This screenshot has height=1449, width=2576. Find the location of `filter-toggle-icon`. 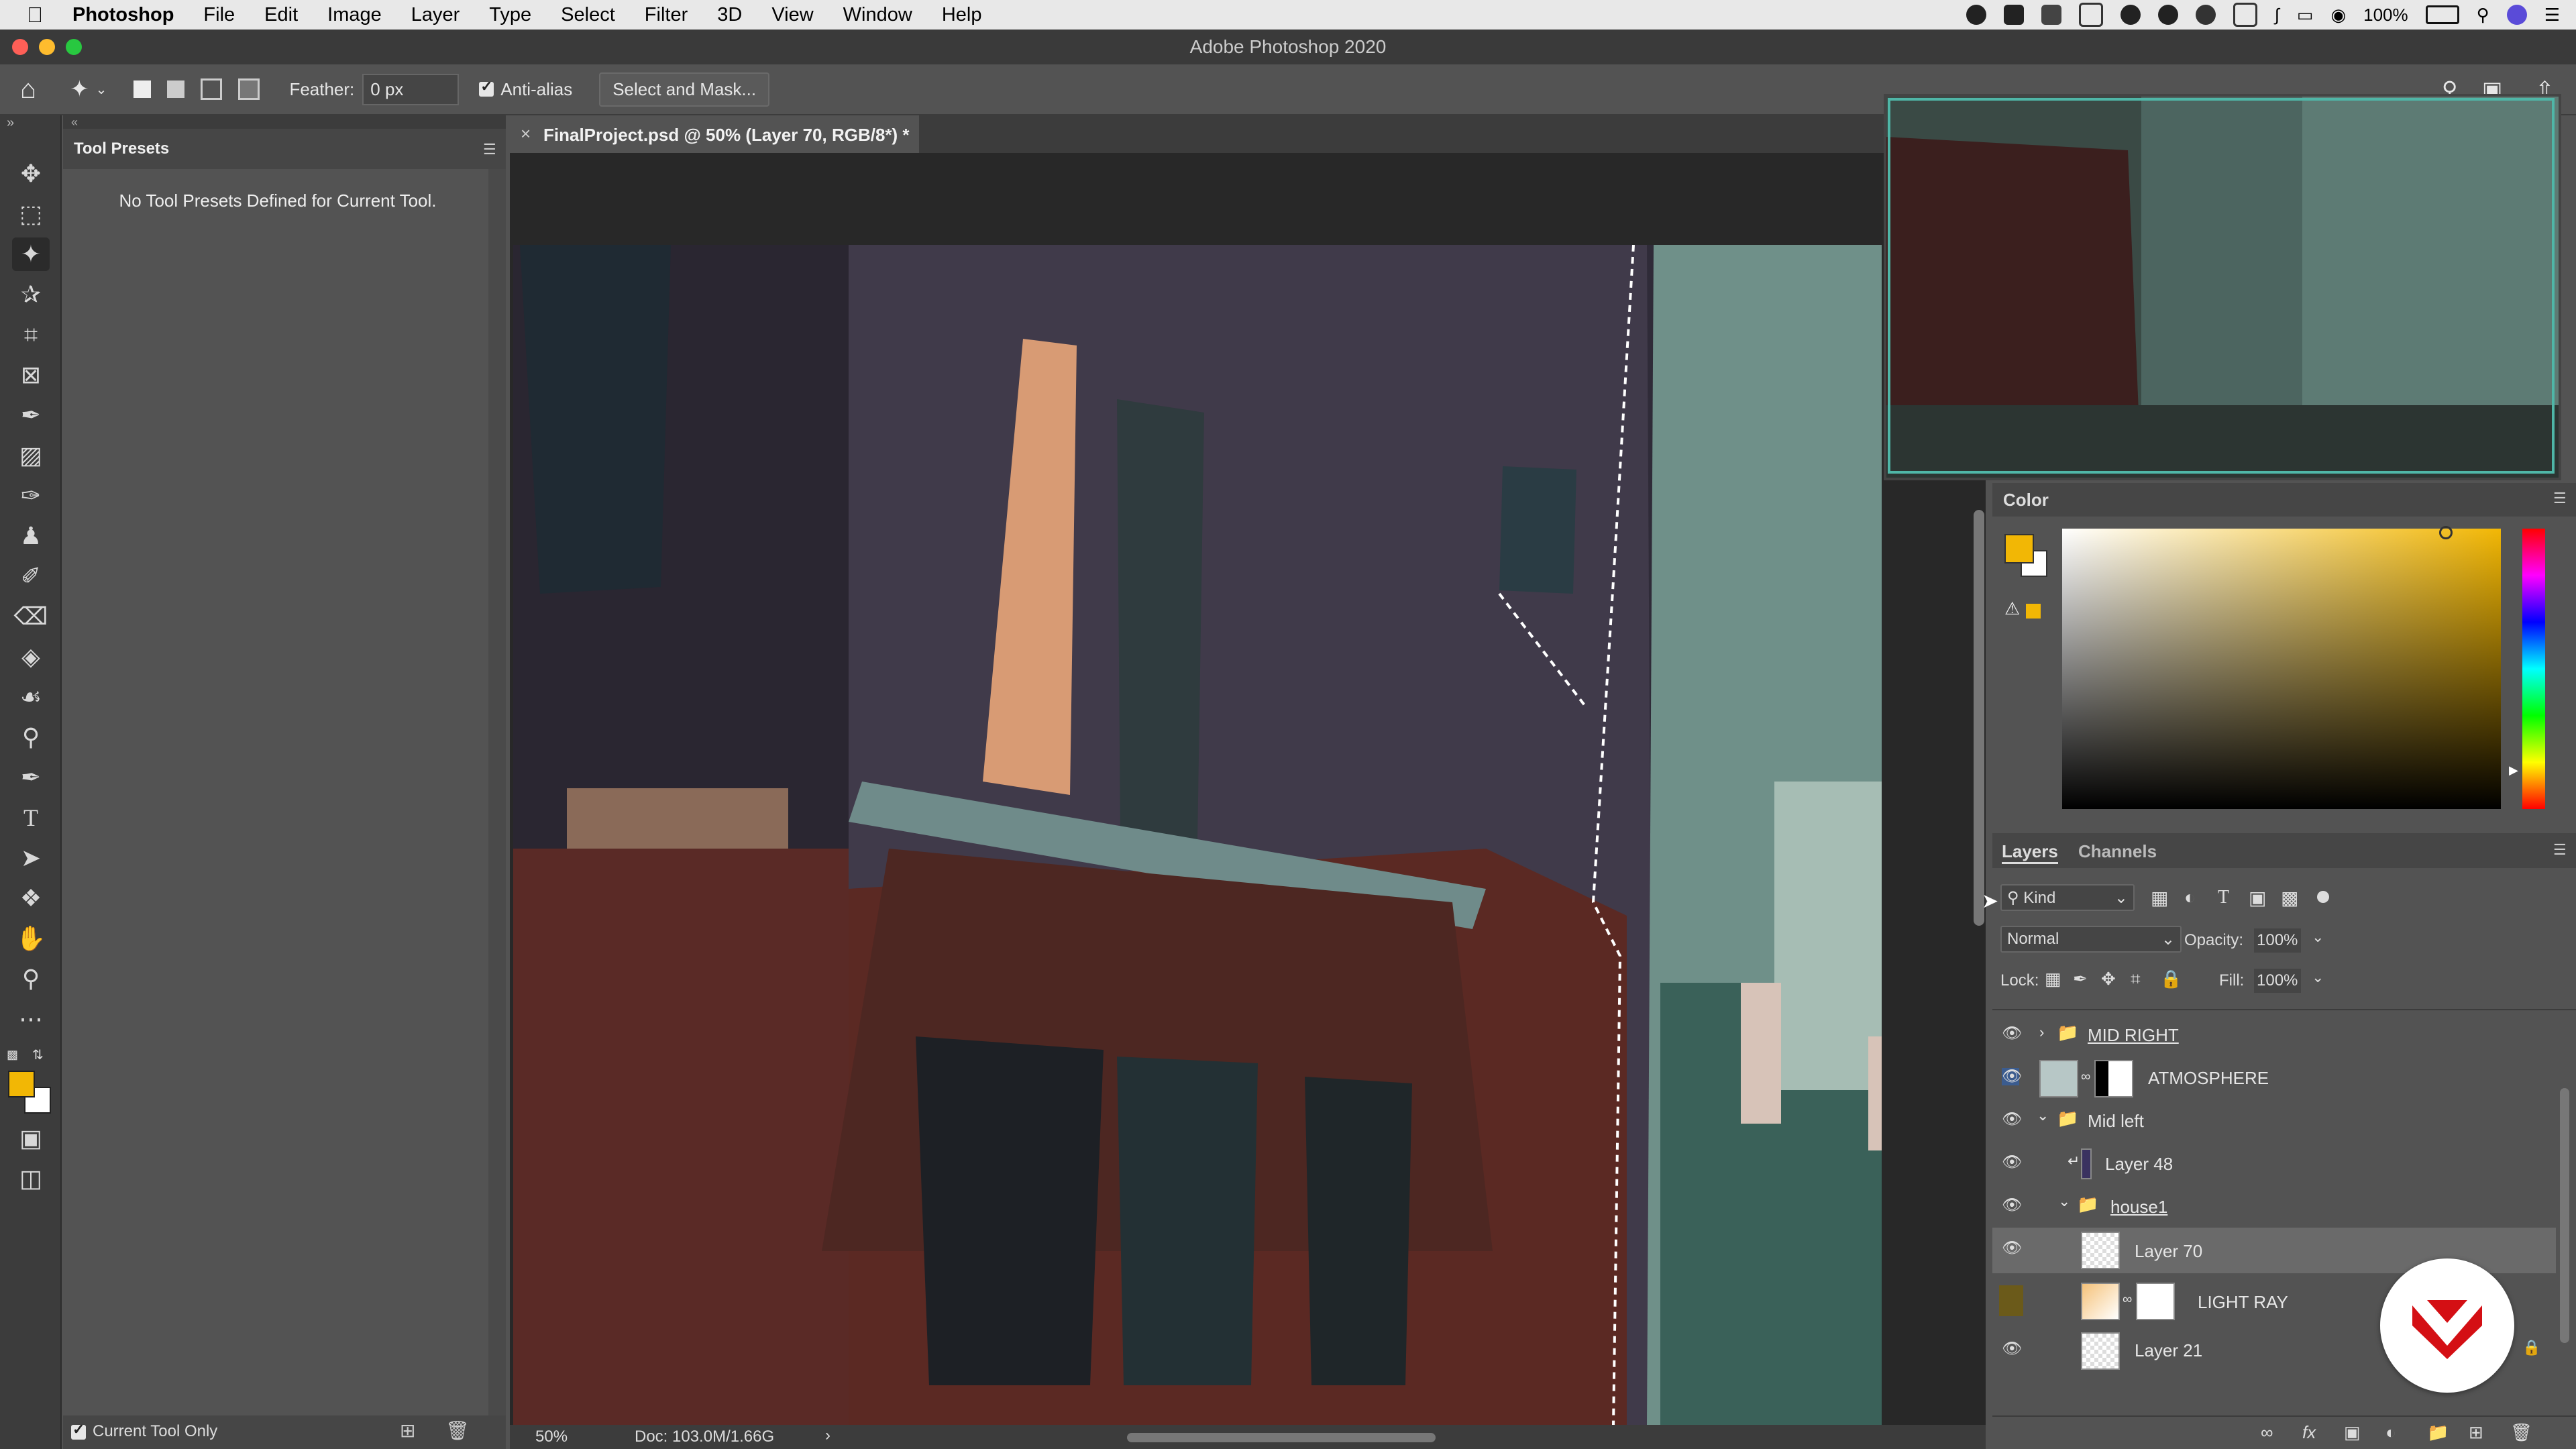

filter-toggle-icon is located at coordinates (2323, 897).